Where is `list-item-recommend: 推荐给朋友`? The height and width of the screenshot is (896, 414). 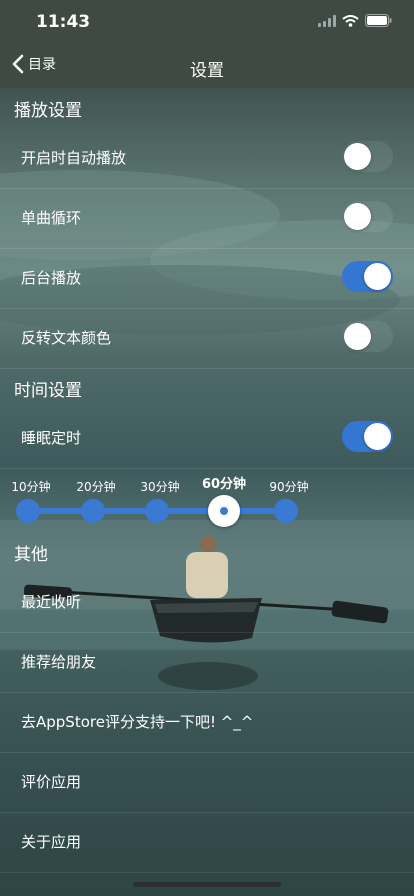 list-item-recommend: 推荐给朋友 is located at coordinates (207, 662).